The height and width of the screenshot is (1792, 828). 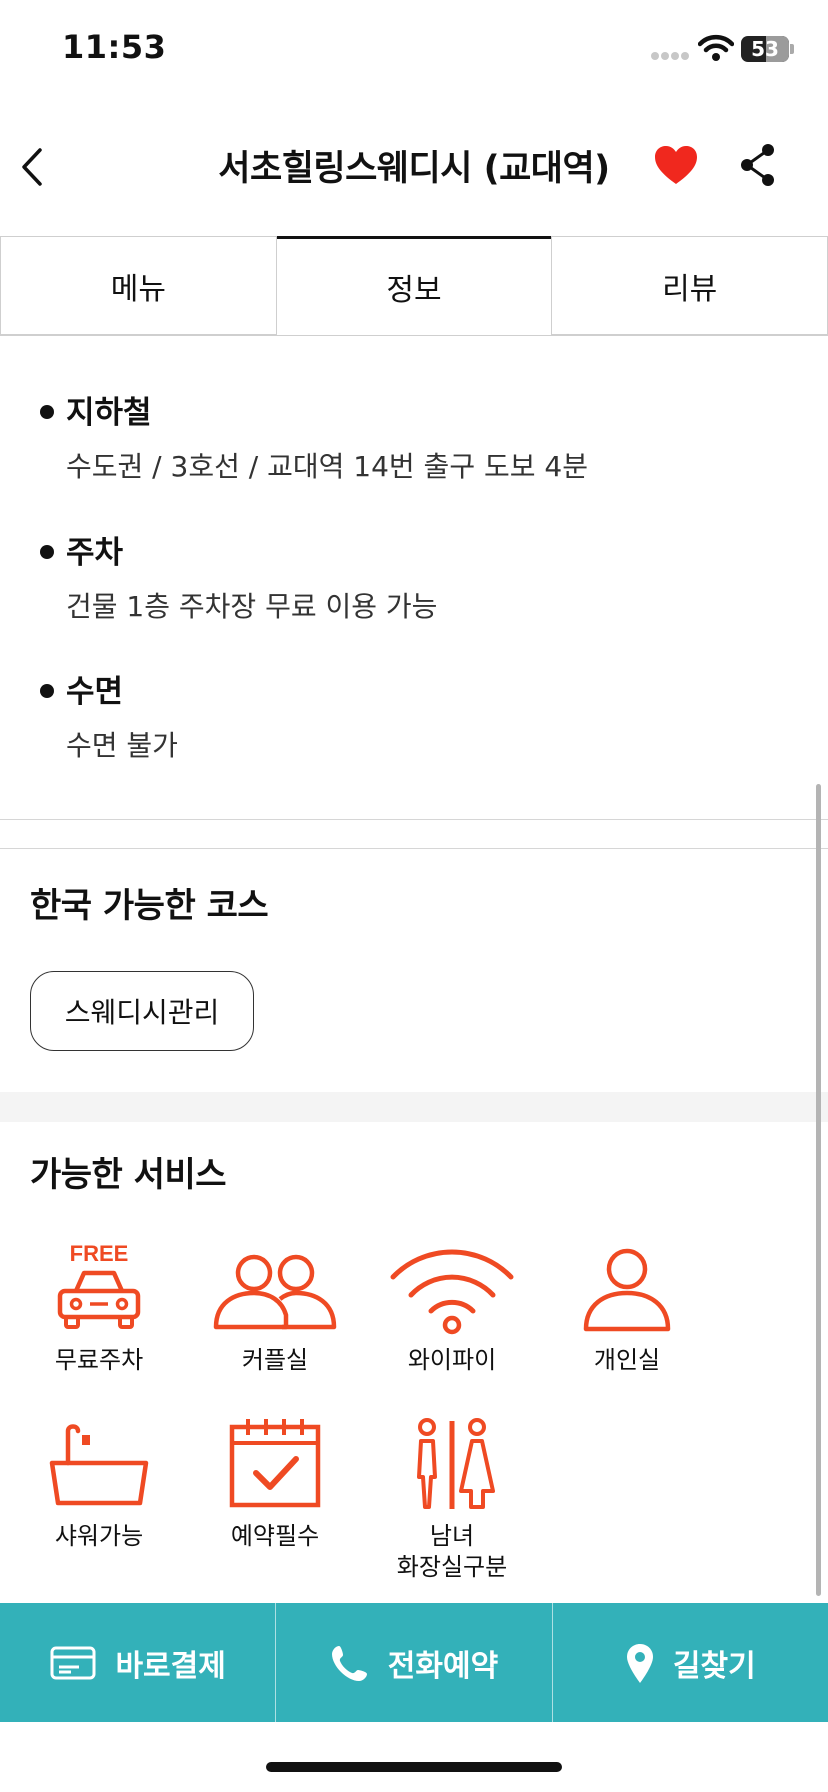 What do you see at coordinates (275, 1536) in the screenshot?
I see `service-label: 예약필수` at bounding box center [275, 1536].